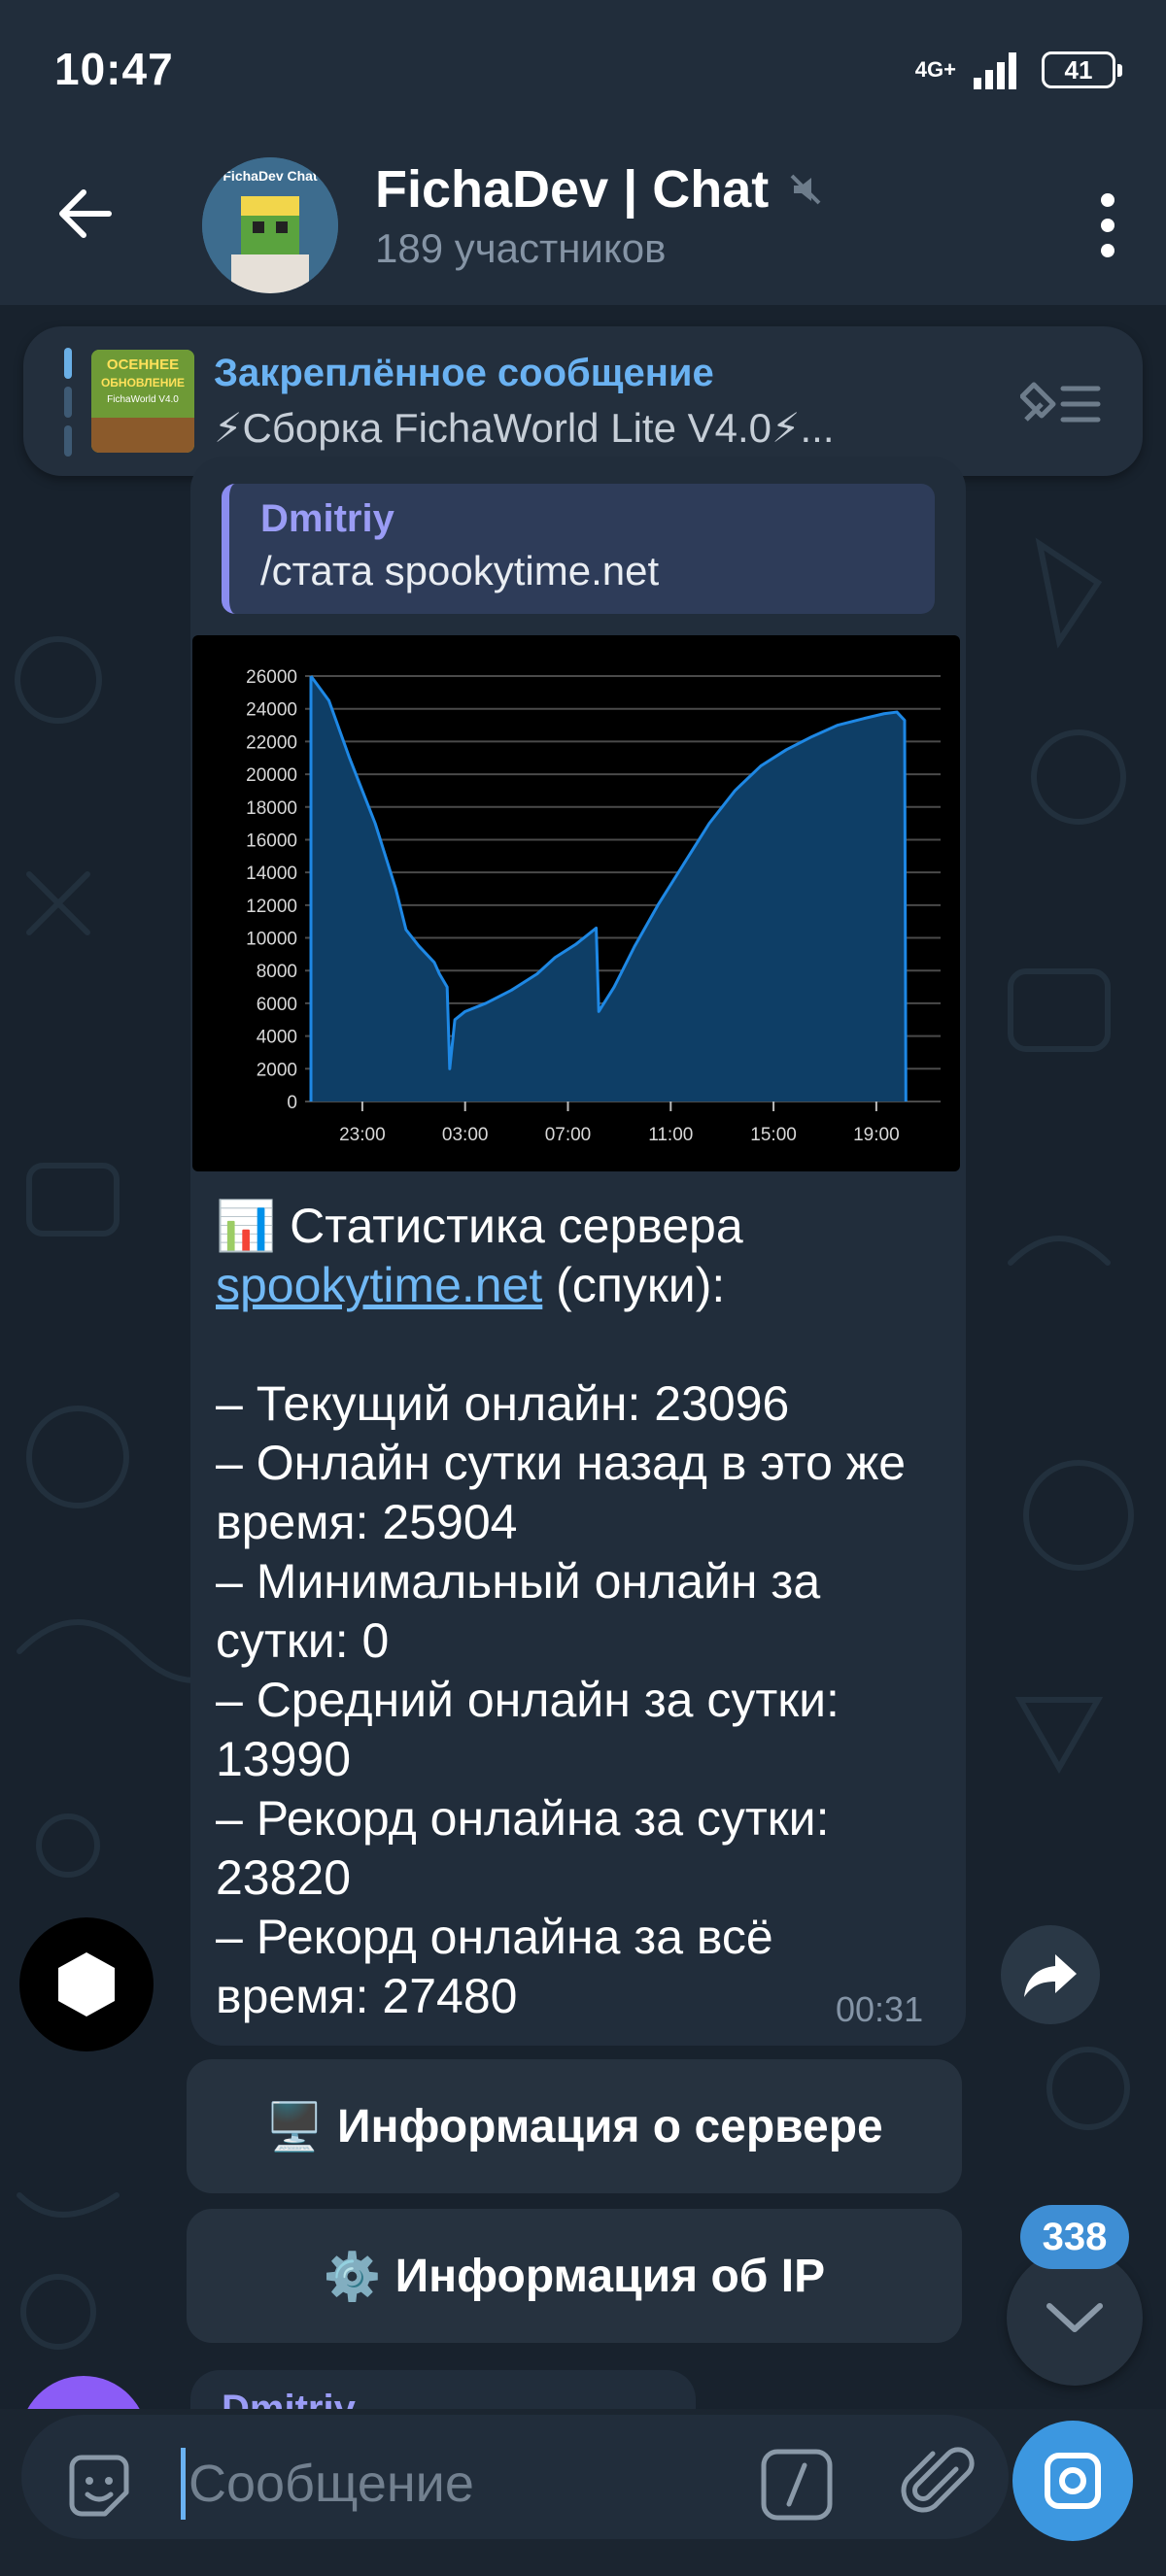 The image size is (1166, 2576). I want to click on gear-icon: ⚙️, so click(352, 2277).